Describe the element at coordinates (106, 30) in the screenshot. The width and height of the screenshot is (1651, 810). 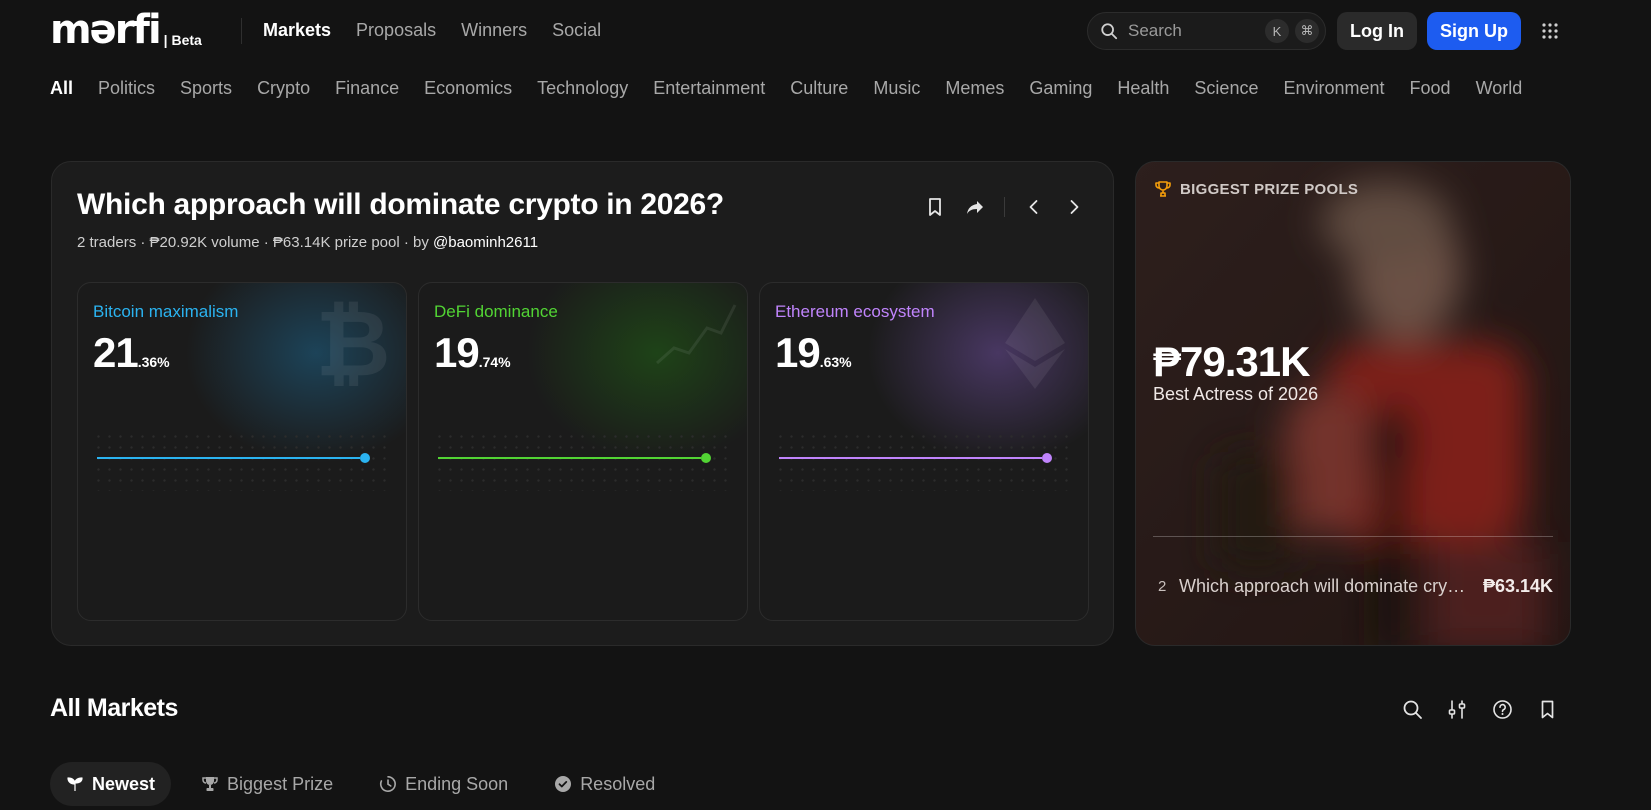
I see `logo-wordmark: mərfi` at that location.